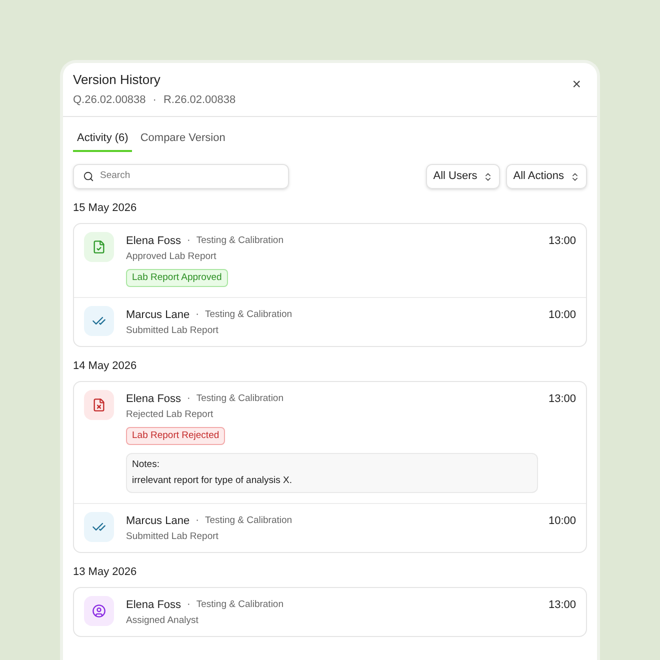  I want to click on notes-label: Notes:, so click(146, 465).